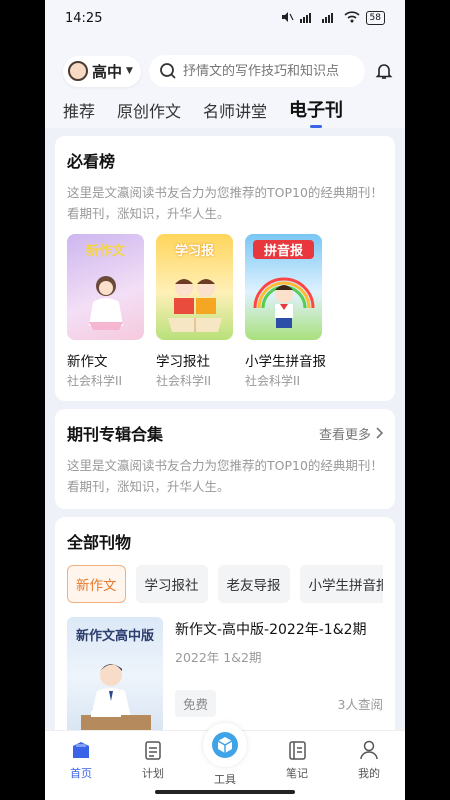 This screenshot has height=800, width=450. Describe the element at coordinates (285, 362) in the screenshot. I see `magazine-name: 小学生拼音报` at that location.